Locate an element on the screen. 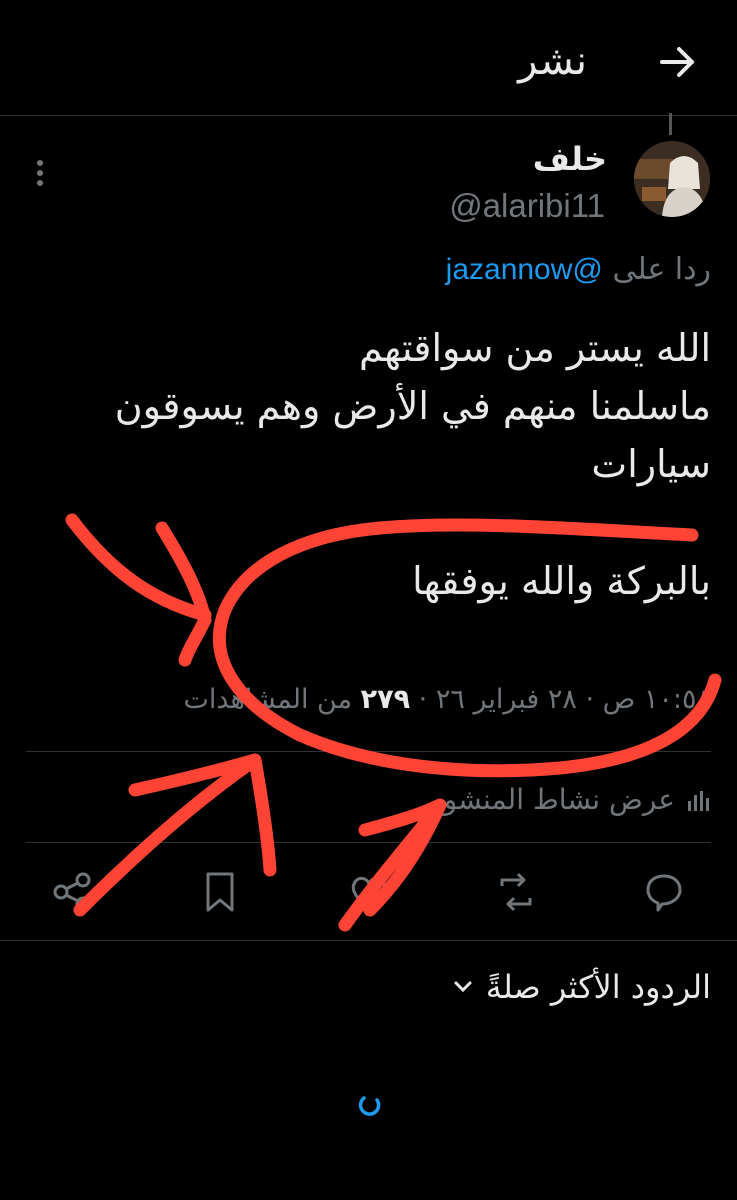  views-count: ٢٧٩ is located at coordinates (385, 699).